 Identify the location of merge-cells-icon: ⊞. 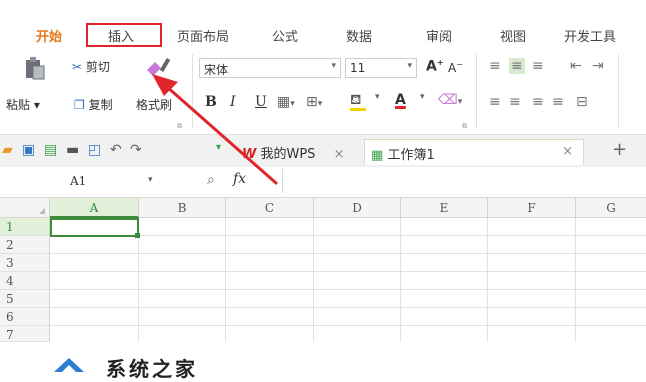
(312, 102).